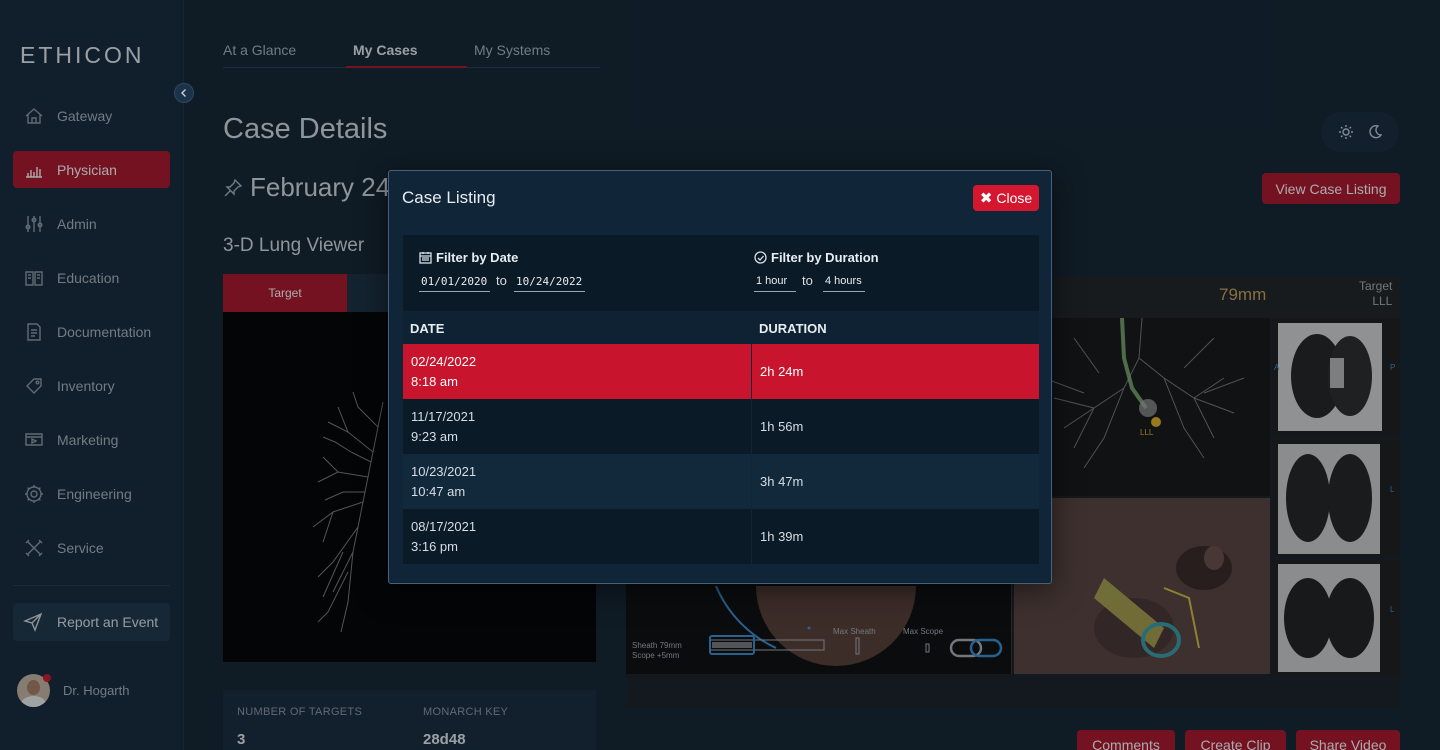 The width and height of the screenshot is (1440, 750). What do you see at coordinates (782, 426) in the screenshot?
I see `row-duration: 1h 56m` at bounding box center [782, 426].